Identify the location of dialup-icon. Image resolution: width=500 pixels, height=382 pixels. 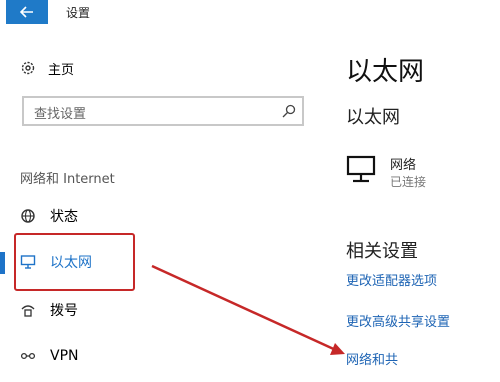
(28, 311).